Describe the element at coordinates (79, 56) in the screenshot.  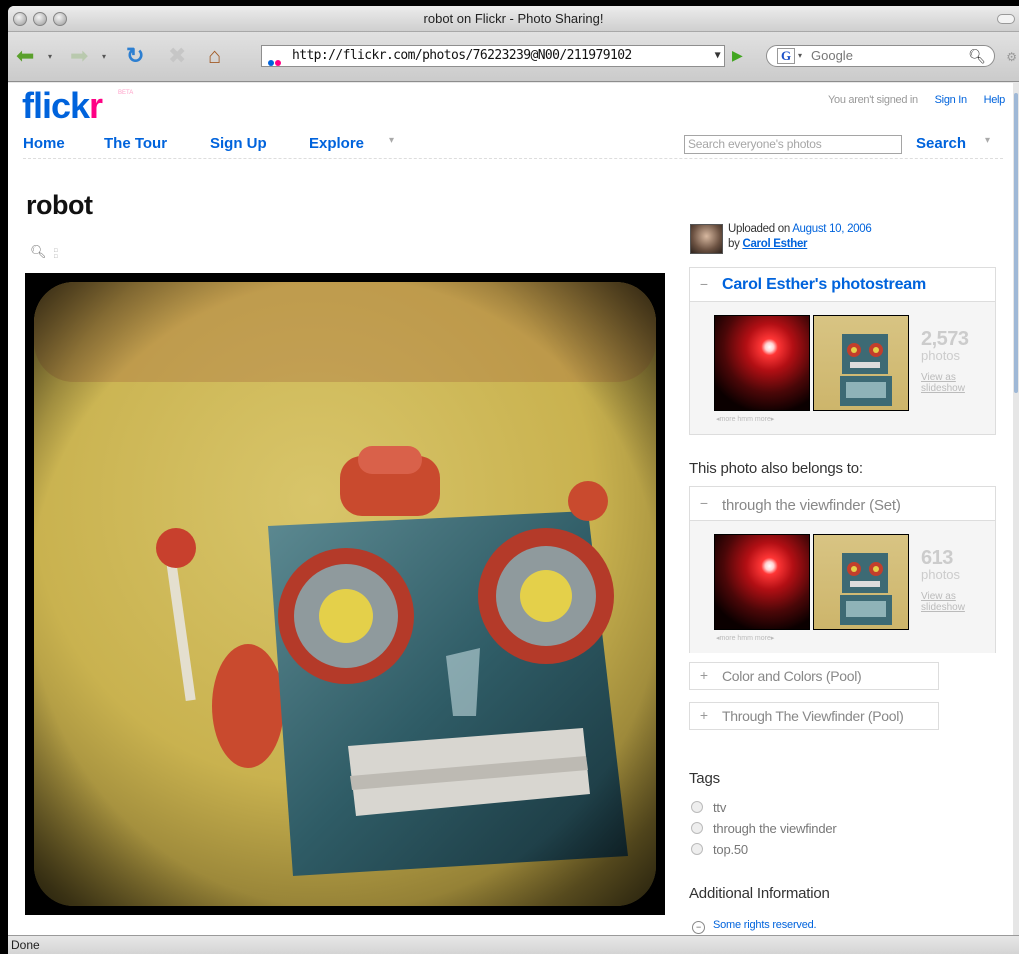
I see `forward-icon: ➡` at that location.